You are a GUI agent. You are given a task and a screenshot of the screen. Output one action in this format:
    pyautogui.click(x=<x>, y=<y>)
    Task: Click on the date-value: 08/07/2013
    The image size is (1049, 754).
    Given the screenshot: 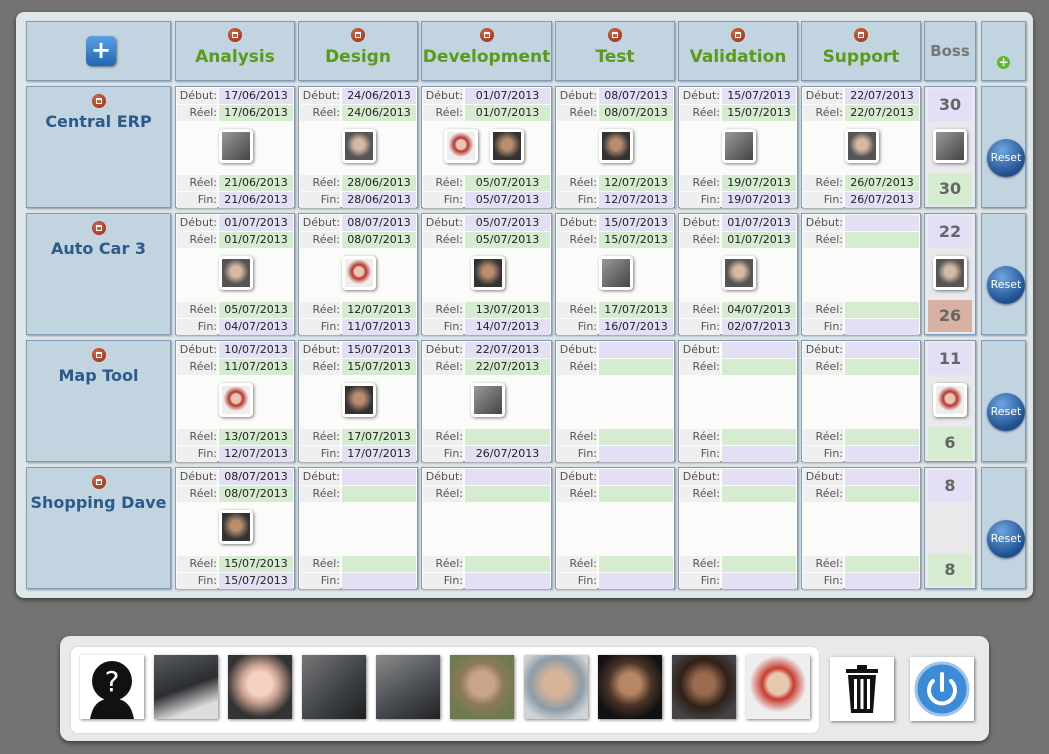 What is the action you would take?
    pyautogui.click(x=379, y=223)
    